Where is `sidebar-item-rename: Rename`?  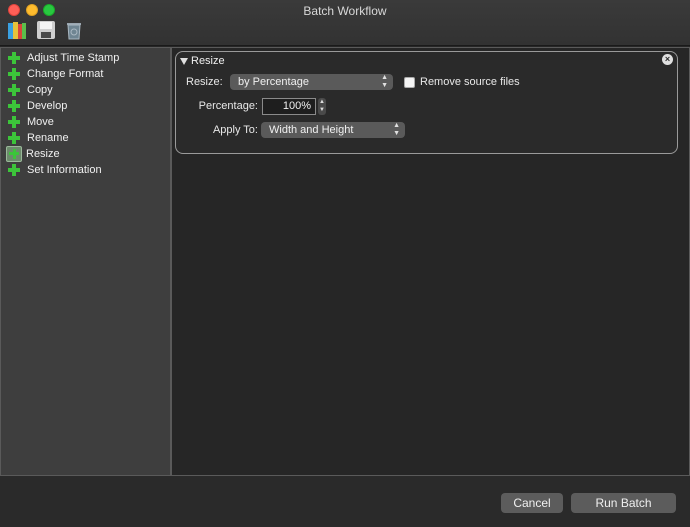
sidebar-item-rename: Rename is located at coordinates (37, 138).